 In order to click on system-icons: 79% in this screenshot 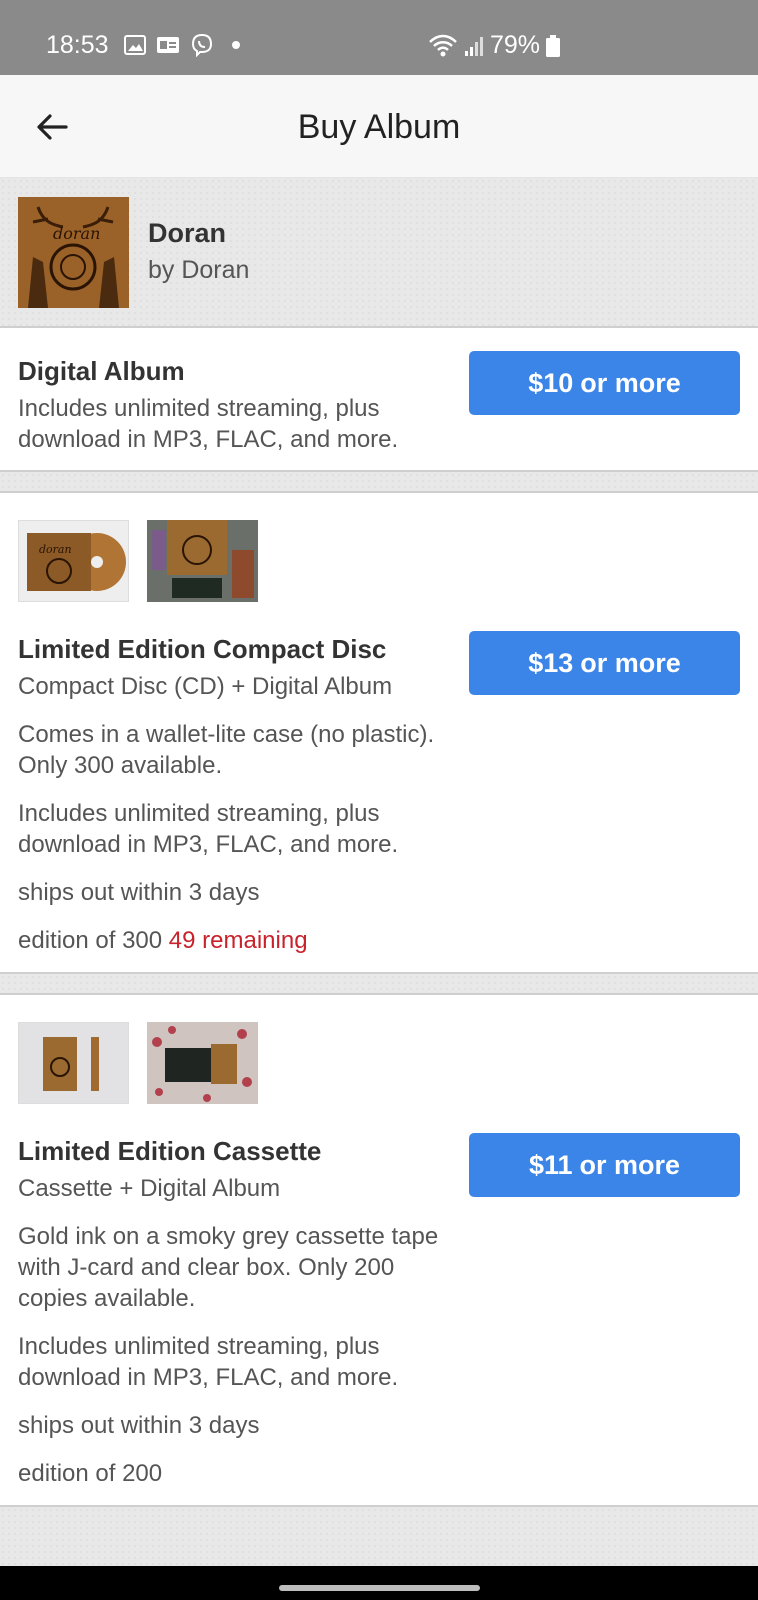, I will do `click(494, 45)`.